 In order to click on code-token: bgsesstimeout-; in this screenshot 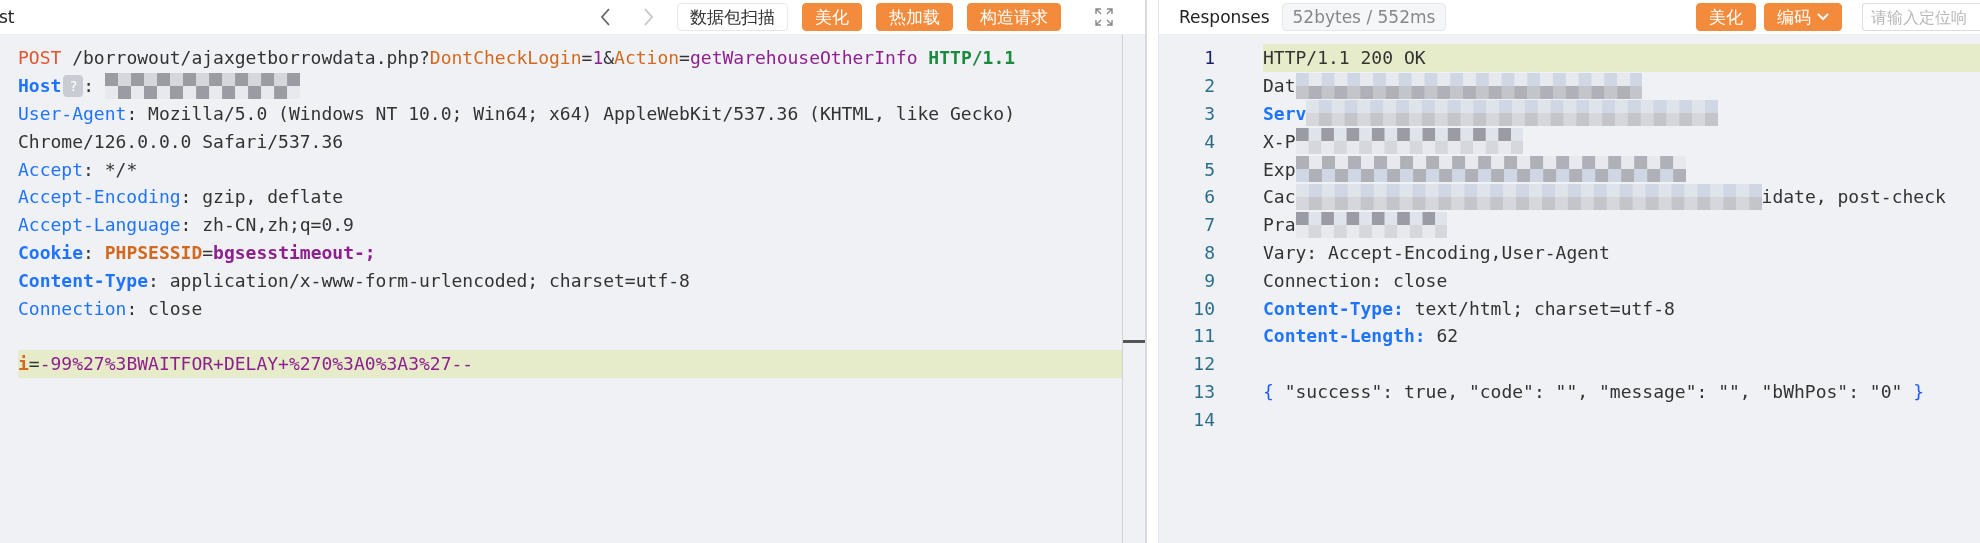, I will do `click(294, 252)`.